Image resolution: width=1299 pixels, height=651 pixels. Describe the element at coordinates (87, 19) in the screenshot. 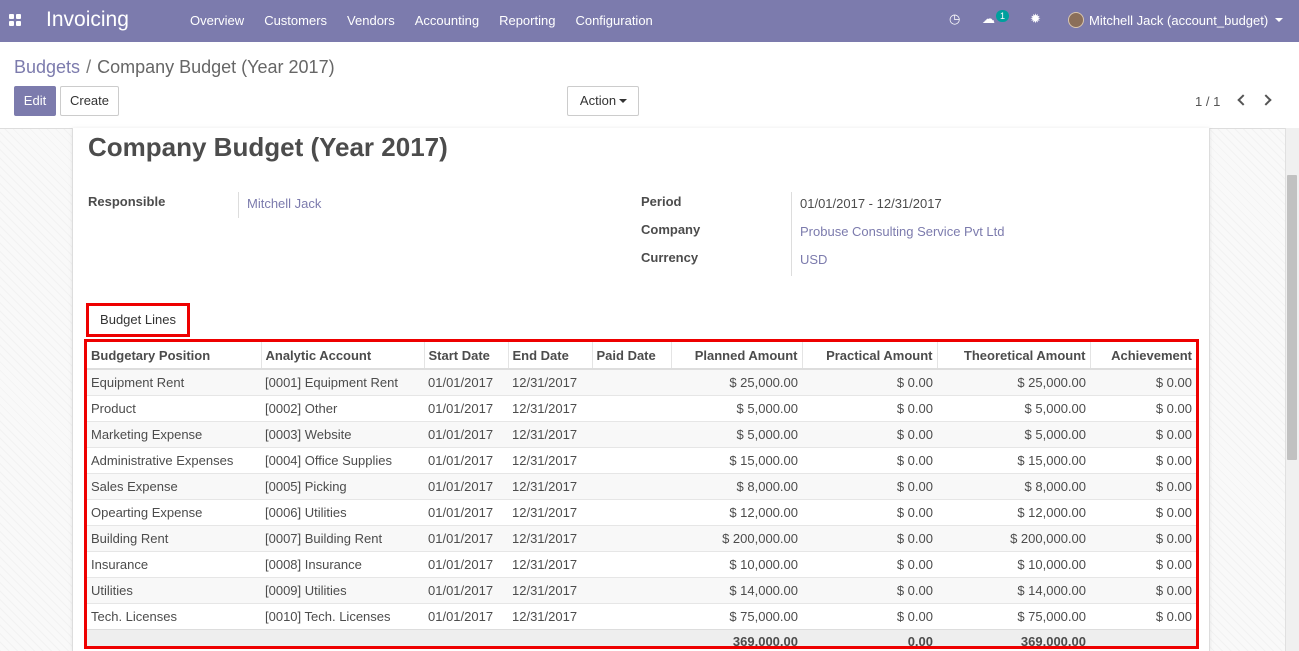

I see `app-title: Invoicing` at that location.